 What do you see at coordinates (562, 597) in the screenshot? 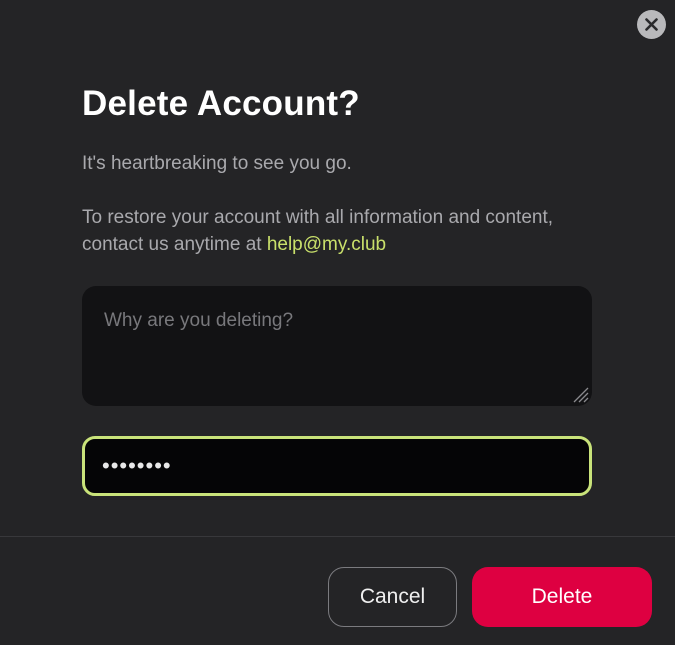
I see `delete-button: Delete` at bounding box center [562, 597].